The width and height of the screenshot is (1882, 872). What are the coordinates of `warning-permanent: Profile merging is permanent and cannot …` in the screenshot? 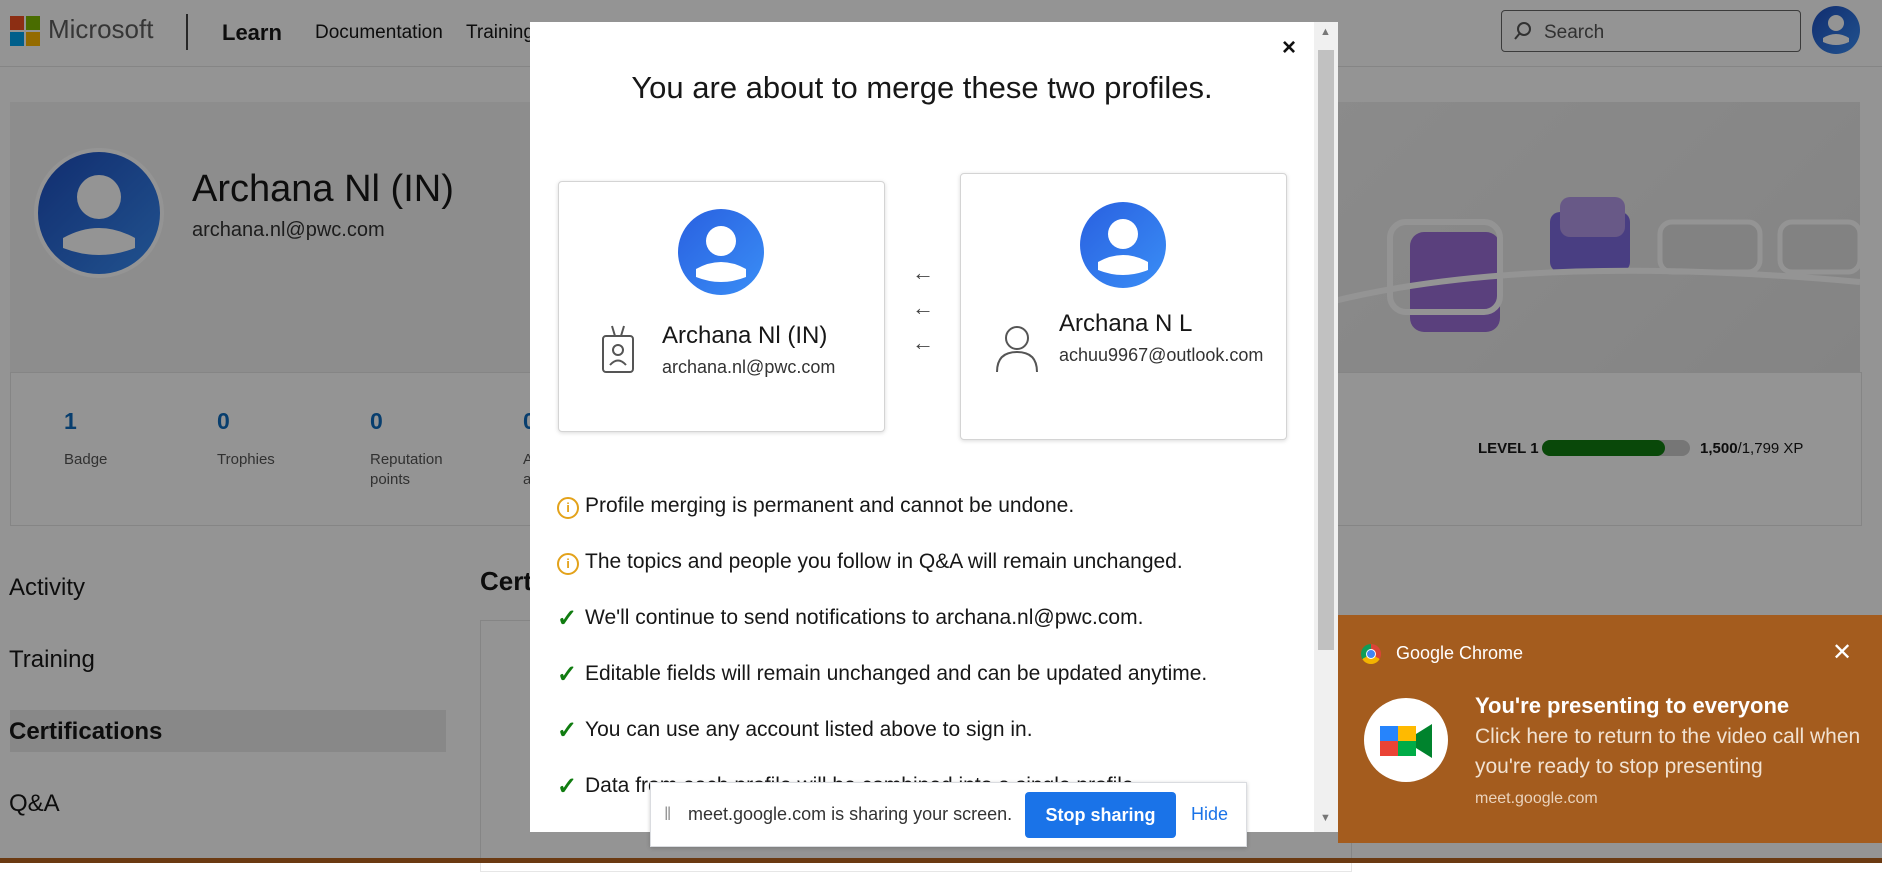 It's located at (830, 505).